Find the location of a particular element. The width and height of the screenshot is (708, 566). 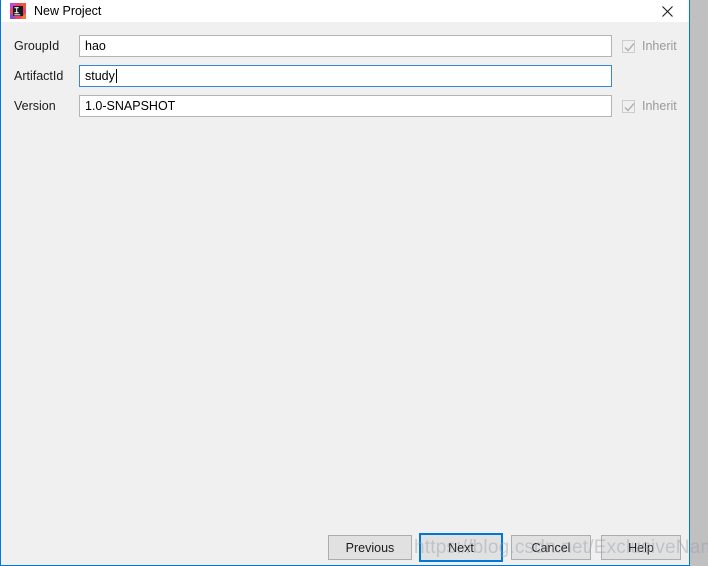

close-button is located at coordinates (667, 11).